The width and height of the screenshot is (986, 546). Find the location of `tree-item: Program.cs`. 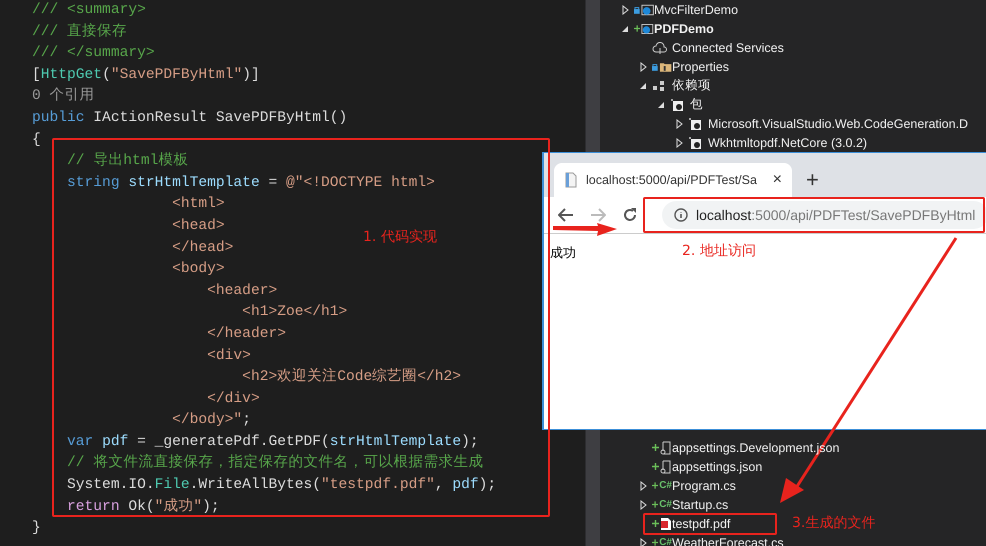

tree-item: Program.cs is located at coordinates (704, 485).